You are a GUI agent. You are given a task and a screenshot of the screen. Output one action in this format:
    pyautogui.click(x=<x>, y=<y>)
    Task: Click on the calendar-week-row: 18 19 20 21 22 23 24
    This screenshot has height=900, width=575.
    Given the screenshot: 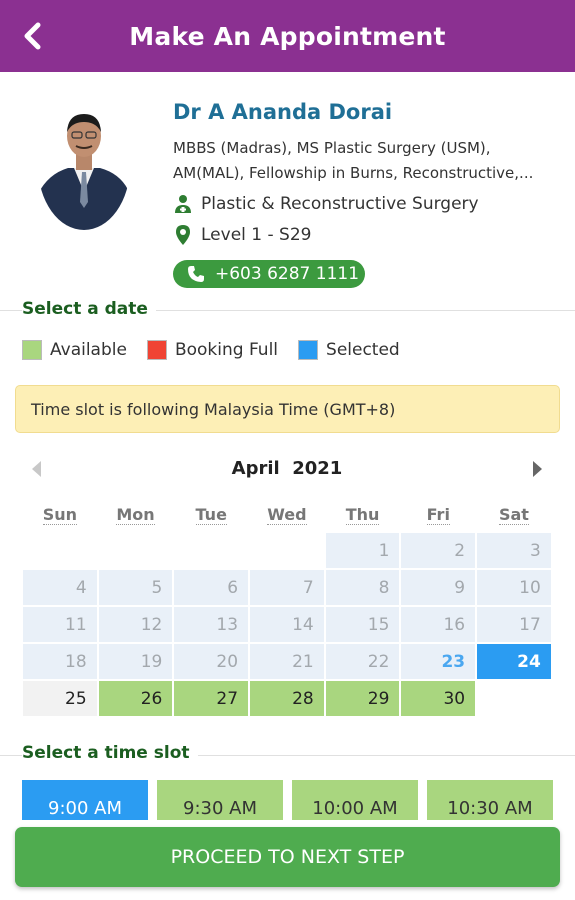 What is the action you would take?
    pyautogui.click(x=287, y=661)
    